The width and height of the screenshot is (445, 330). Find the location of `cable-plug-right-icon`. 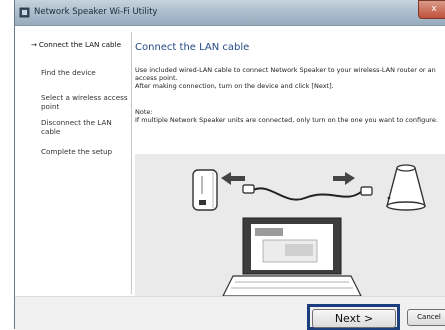

cable-plug-right-icon is located at coordinates (366, 191).